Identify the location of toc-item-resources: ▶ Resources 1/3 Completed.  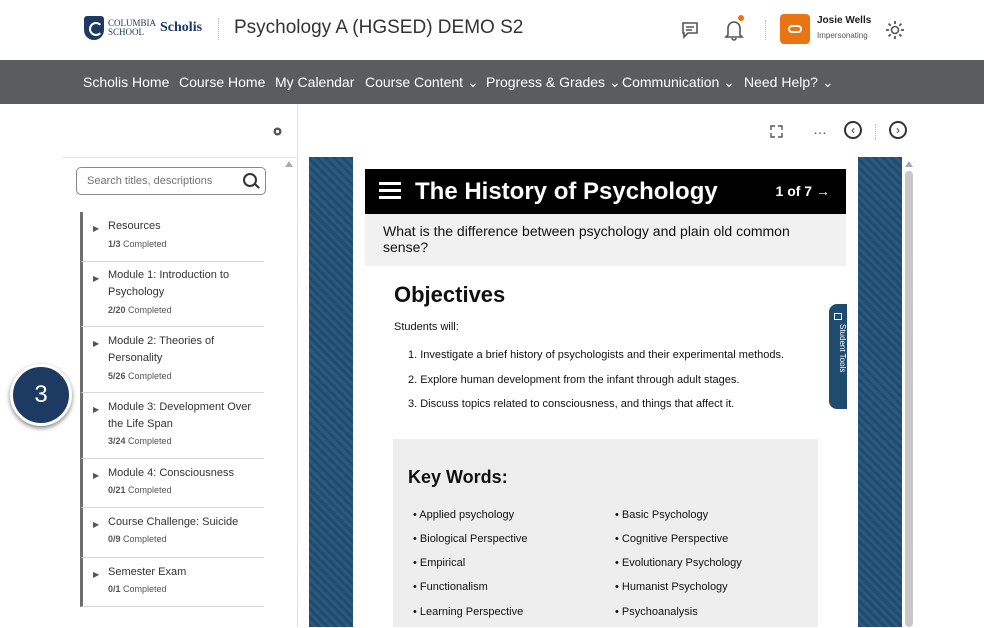
(172, 237).